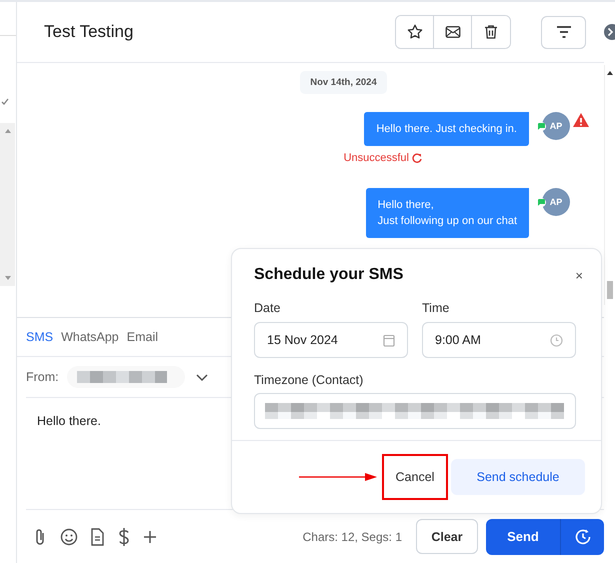 This screenshot has width=615, height=563. Describe the element at coordinates (97, 537) in the screenshot. I see `document-icon` at that location.